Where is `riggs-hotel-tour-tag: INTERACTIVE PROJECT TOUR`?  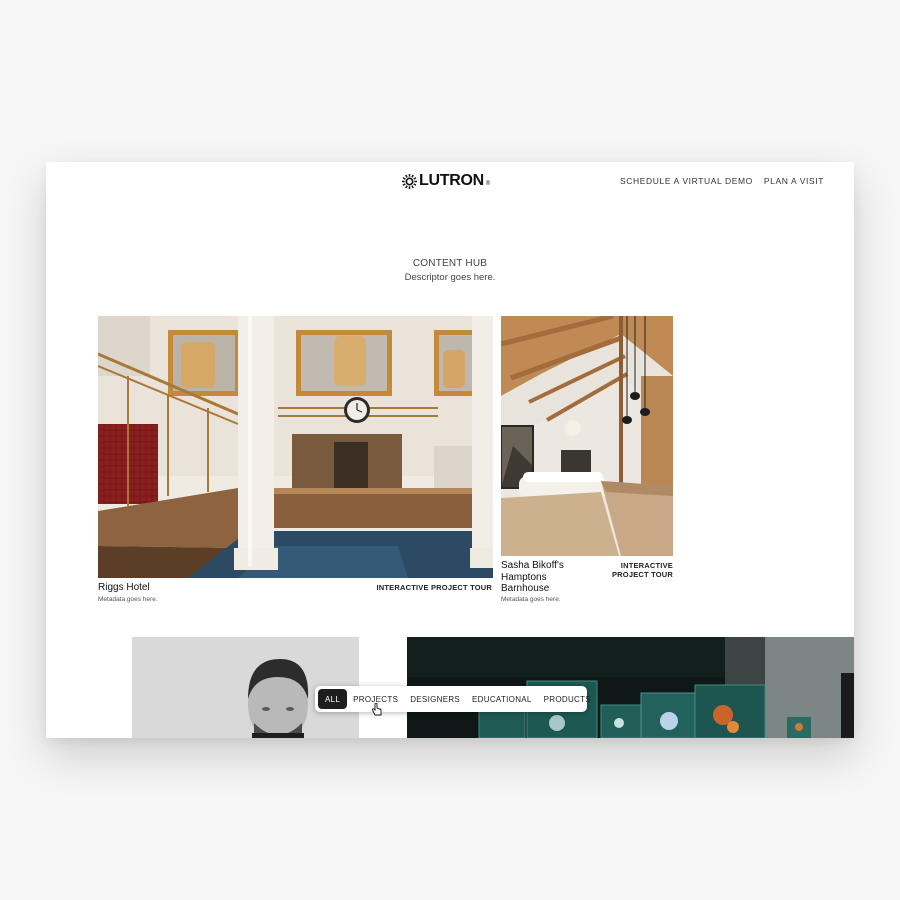 riggs-hotel-tour-tag: INTERACTIVE PROJECT TOUR is located at coordinates (434, 587).